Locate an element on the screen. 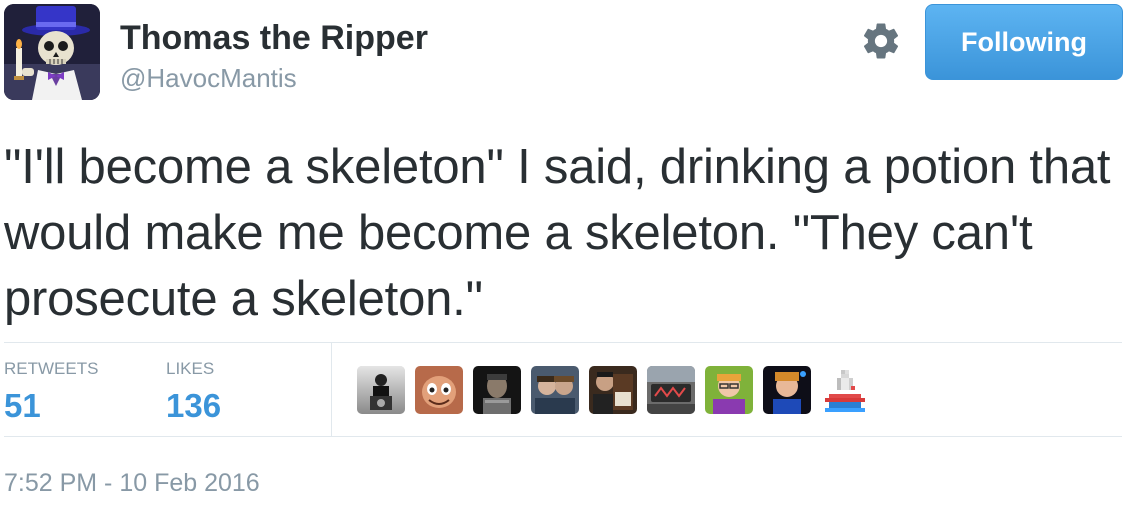  retweets-label: RETWEETS is located at coordinates (51, 368).